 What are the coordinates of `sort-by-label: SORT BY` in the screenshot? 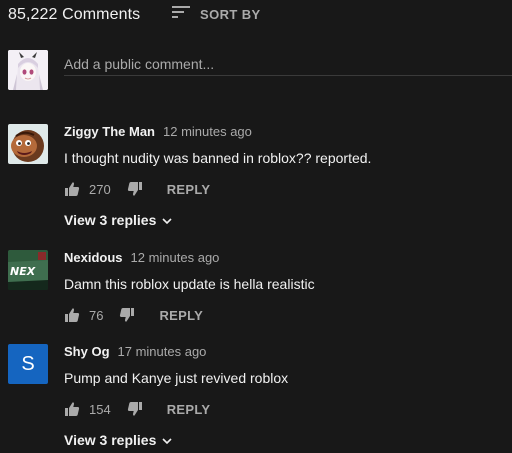 It's located at (230, 14).